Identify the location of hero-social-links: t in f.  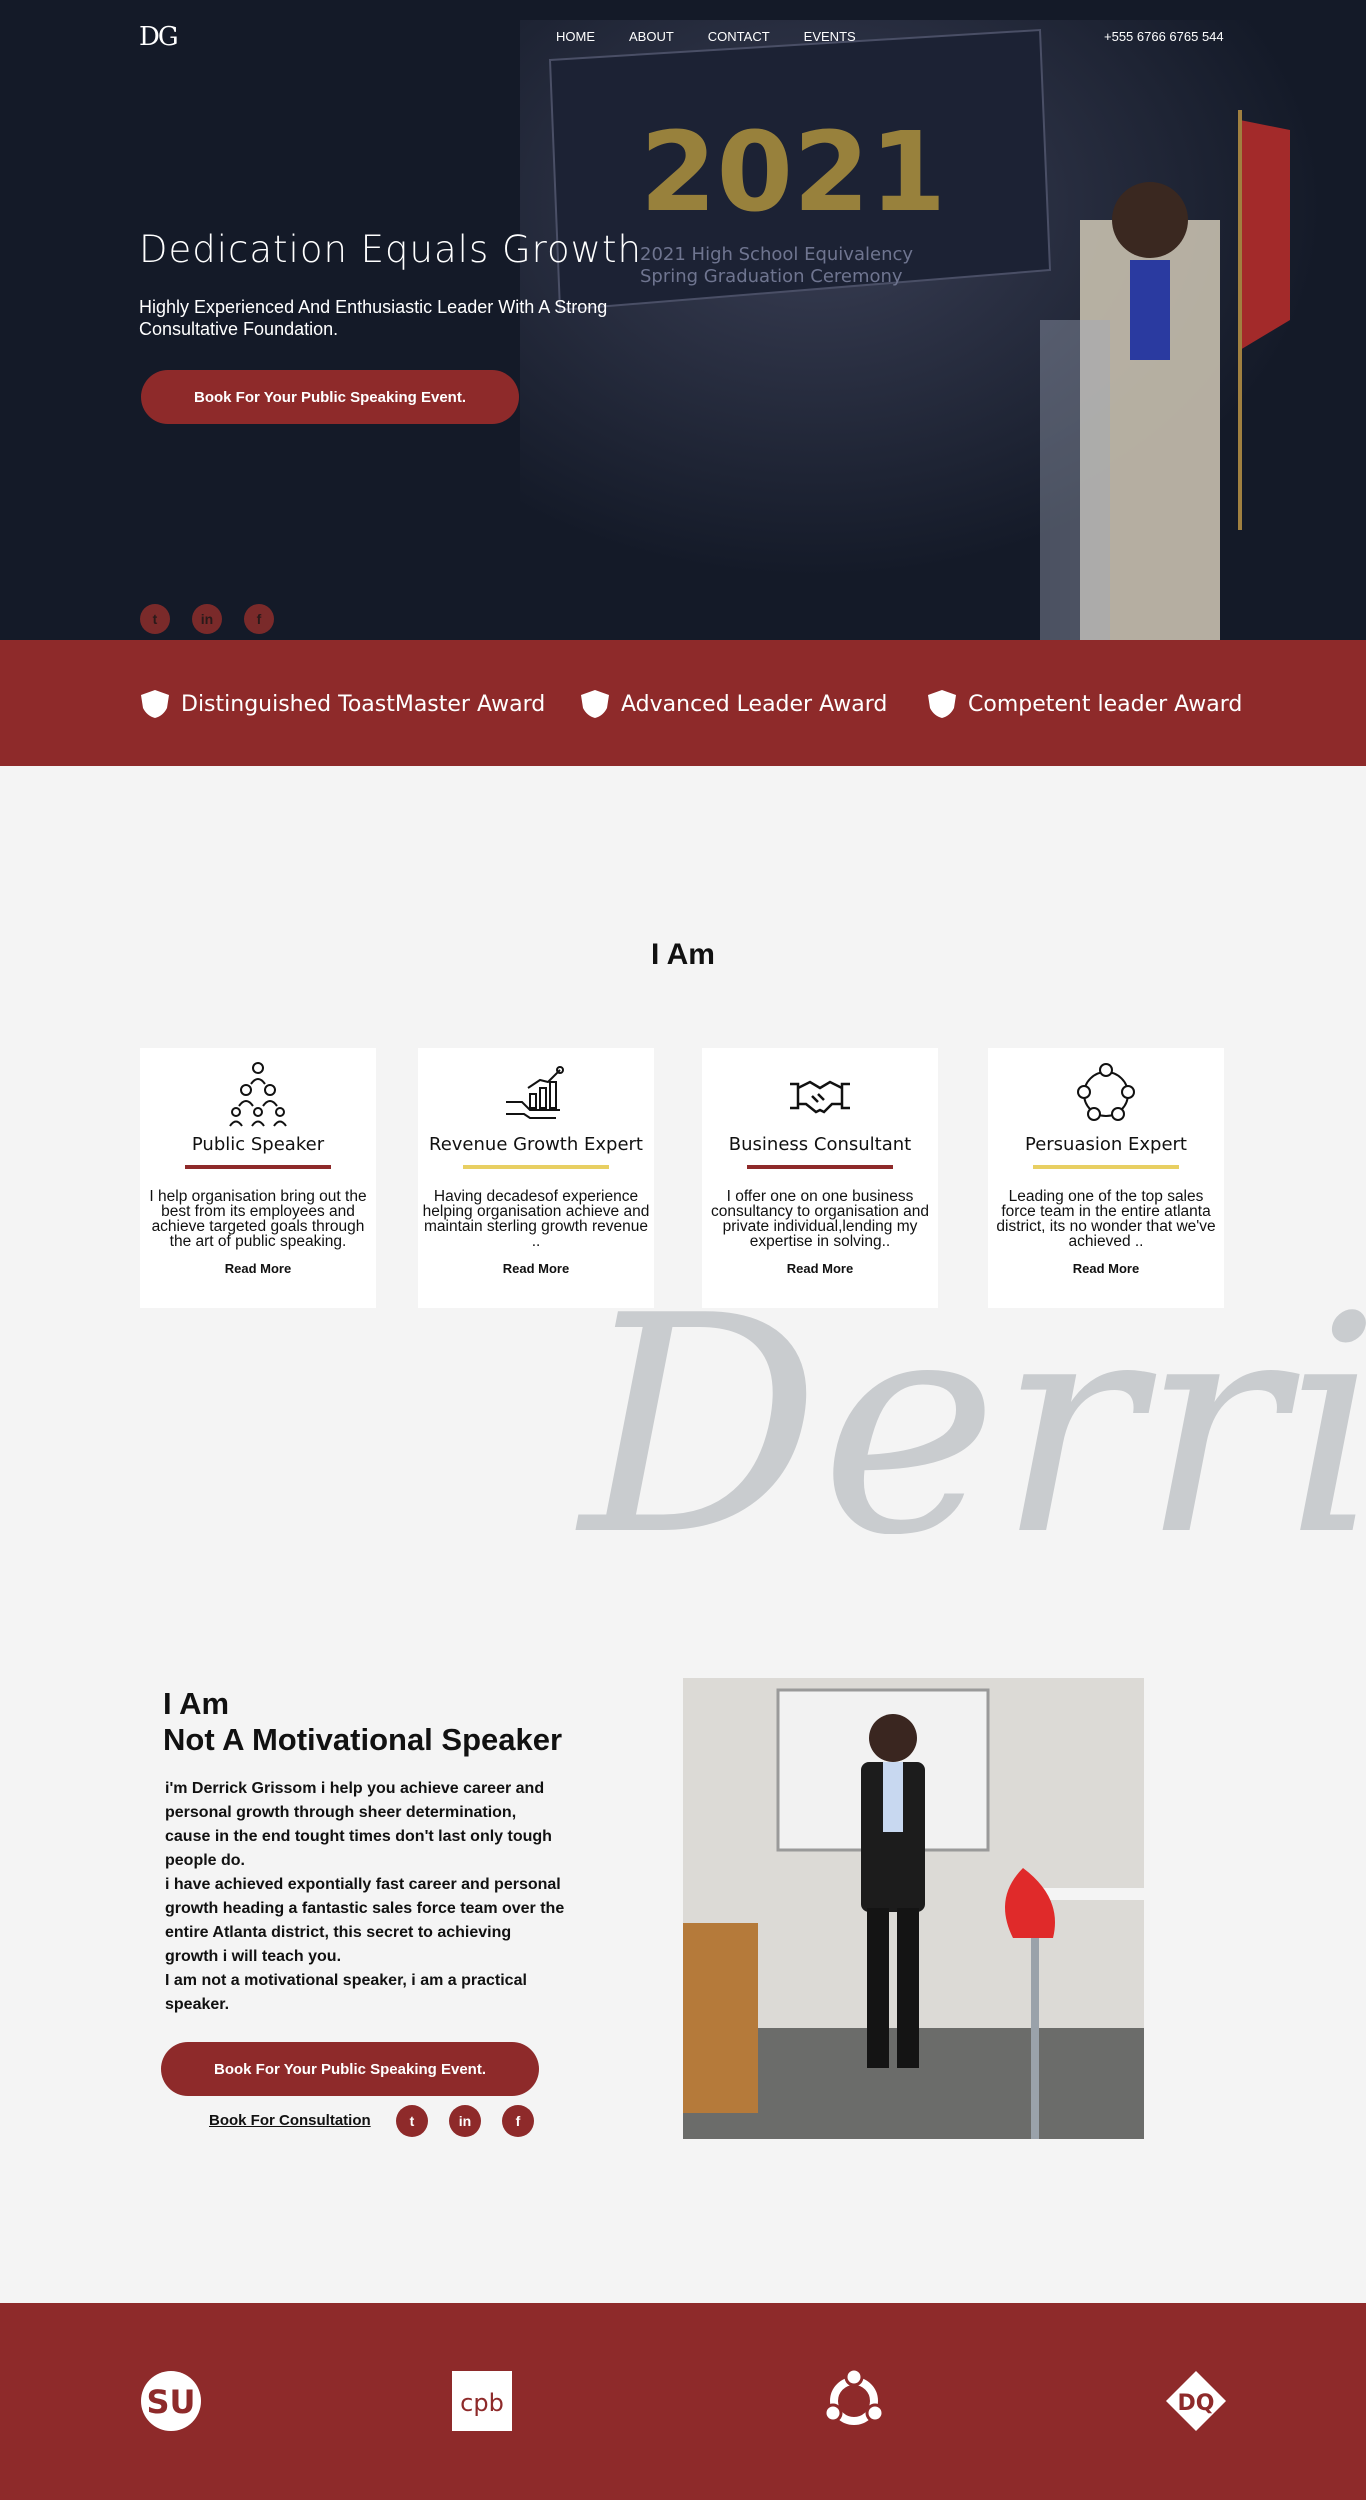
(207, 619).